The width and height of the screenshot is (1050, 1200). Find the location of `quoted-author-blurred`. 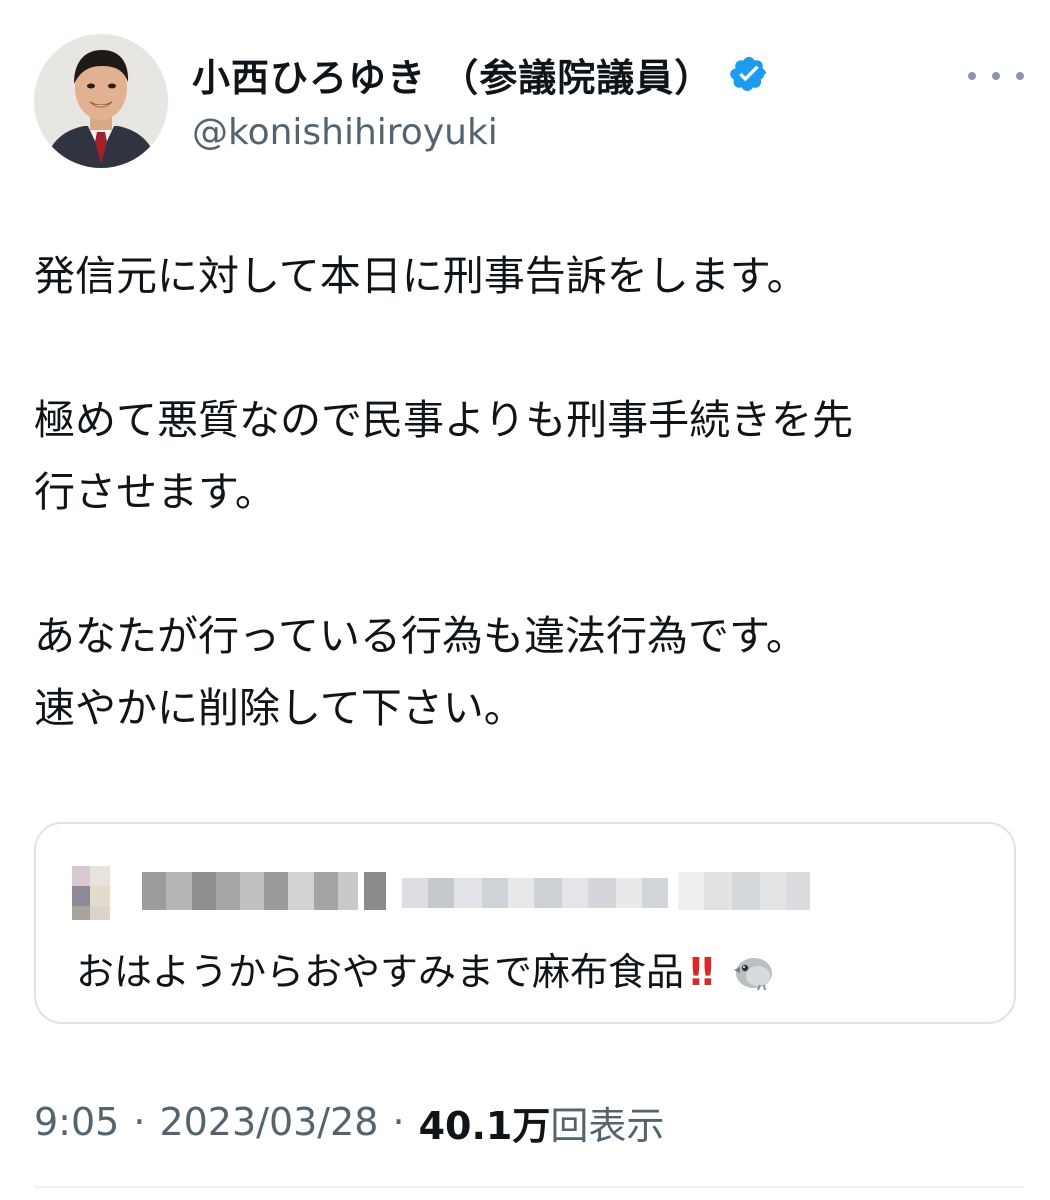

quoted-author-blurred is located at coordinates (442, 897).